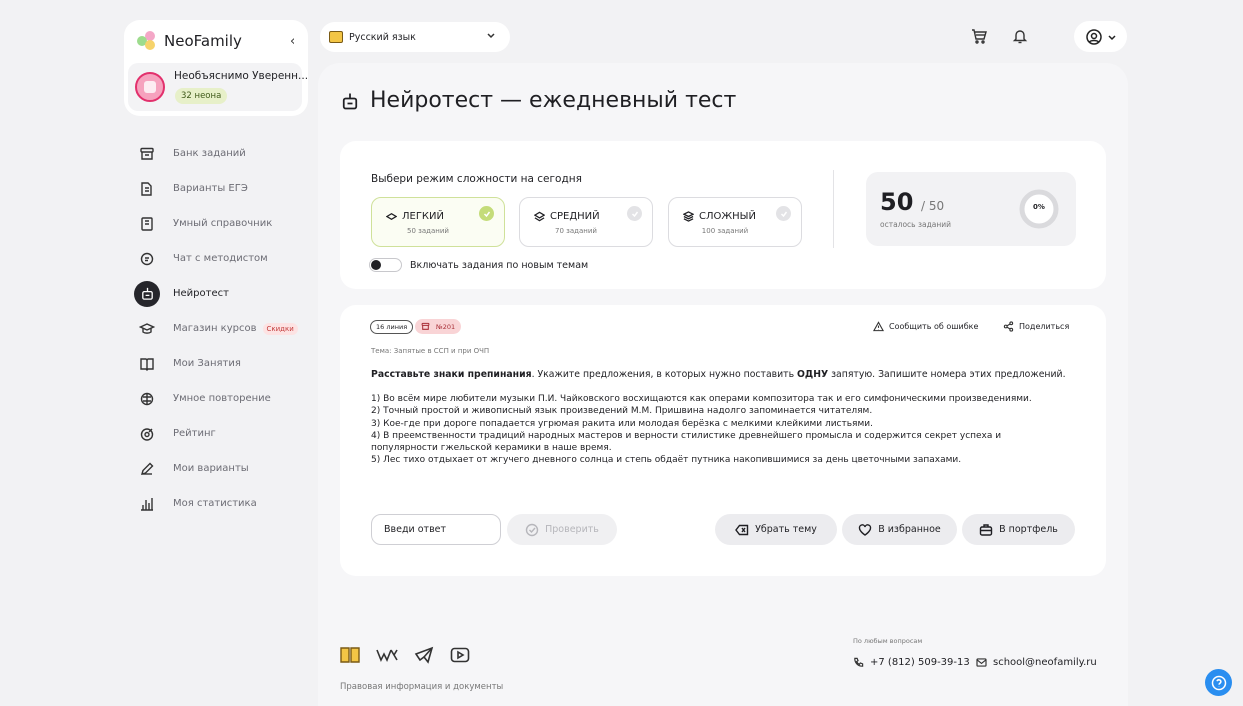 The width and height of the screenshot is (1243, 706). What do you see at coordinates (1044, 326) in the screenshot?
I see `share-label: Поделиться` at bounding box center [1044, 326].